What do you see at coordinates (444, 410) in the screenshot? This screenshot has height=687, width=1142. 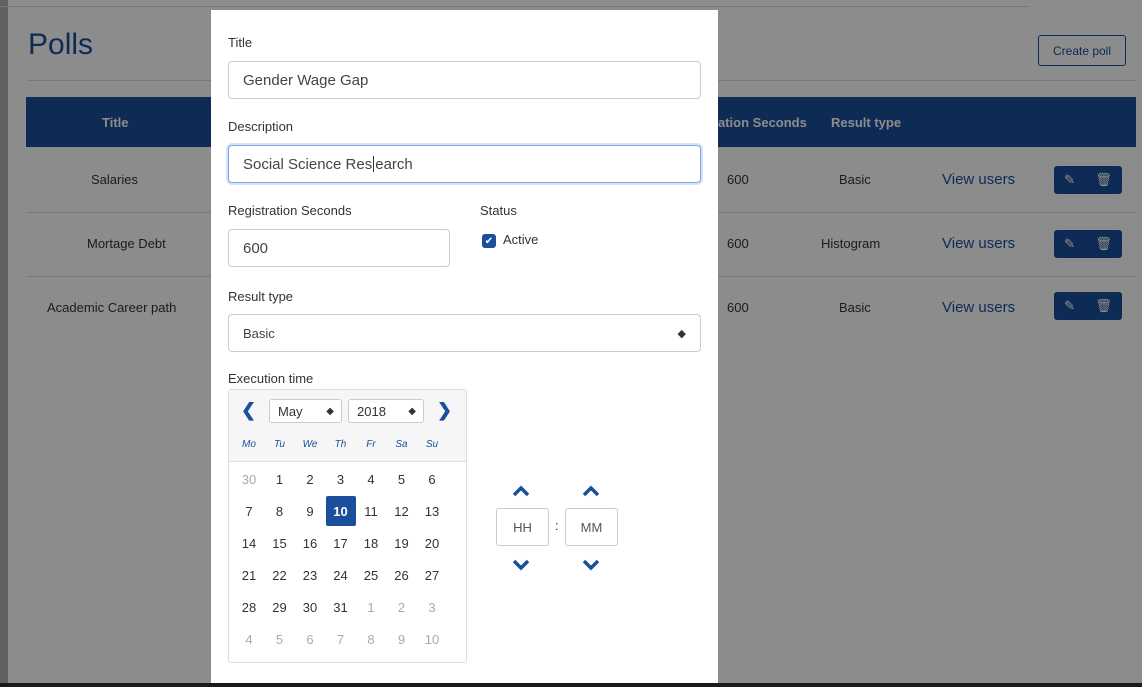 I see `next-month-icon: ❯` at bounding box center [444, 410].